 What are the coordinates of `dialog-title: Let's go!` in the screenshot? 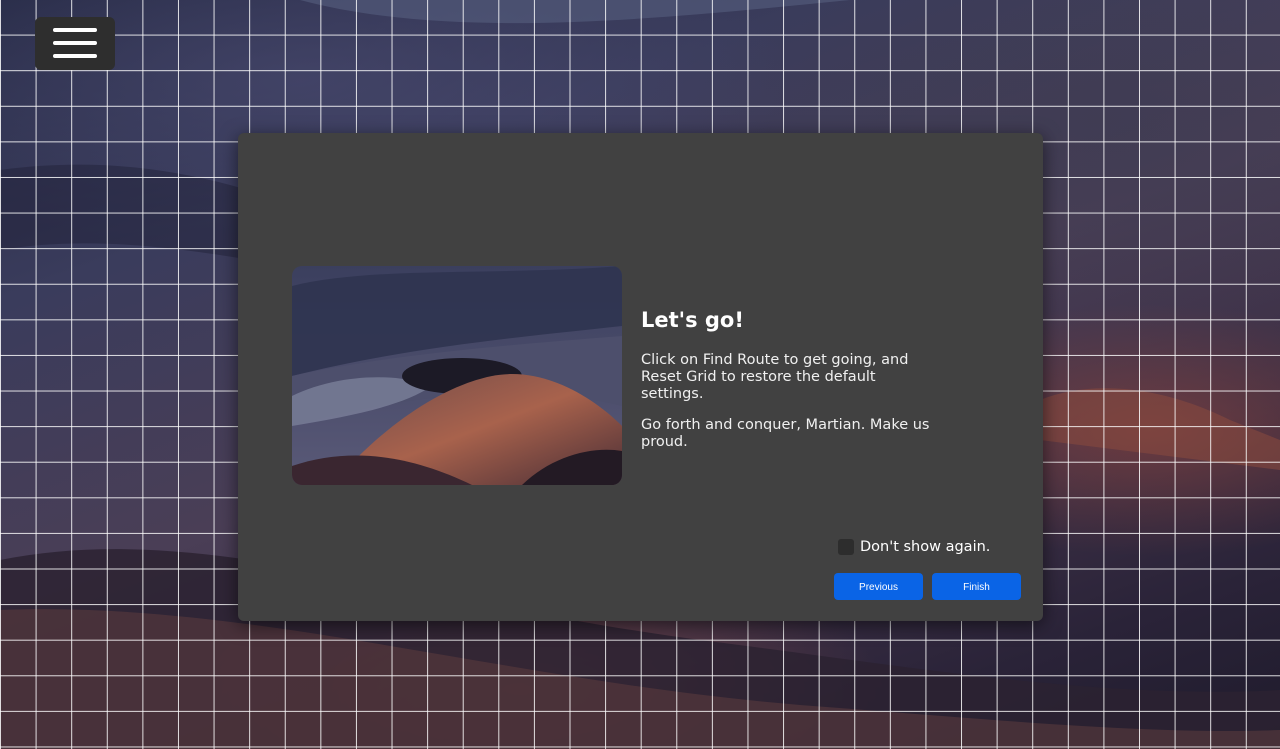 It's located at (692, 320).